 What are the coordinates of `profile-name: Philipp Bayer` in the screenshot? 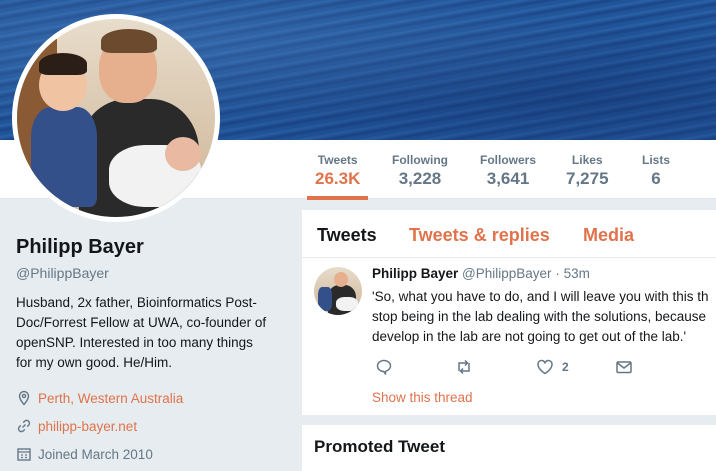 It's located at (151, 247).